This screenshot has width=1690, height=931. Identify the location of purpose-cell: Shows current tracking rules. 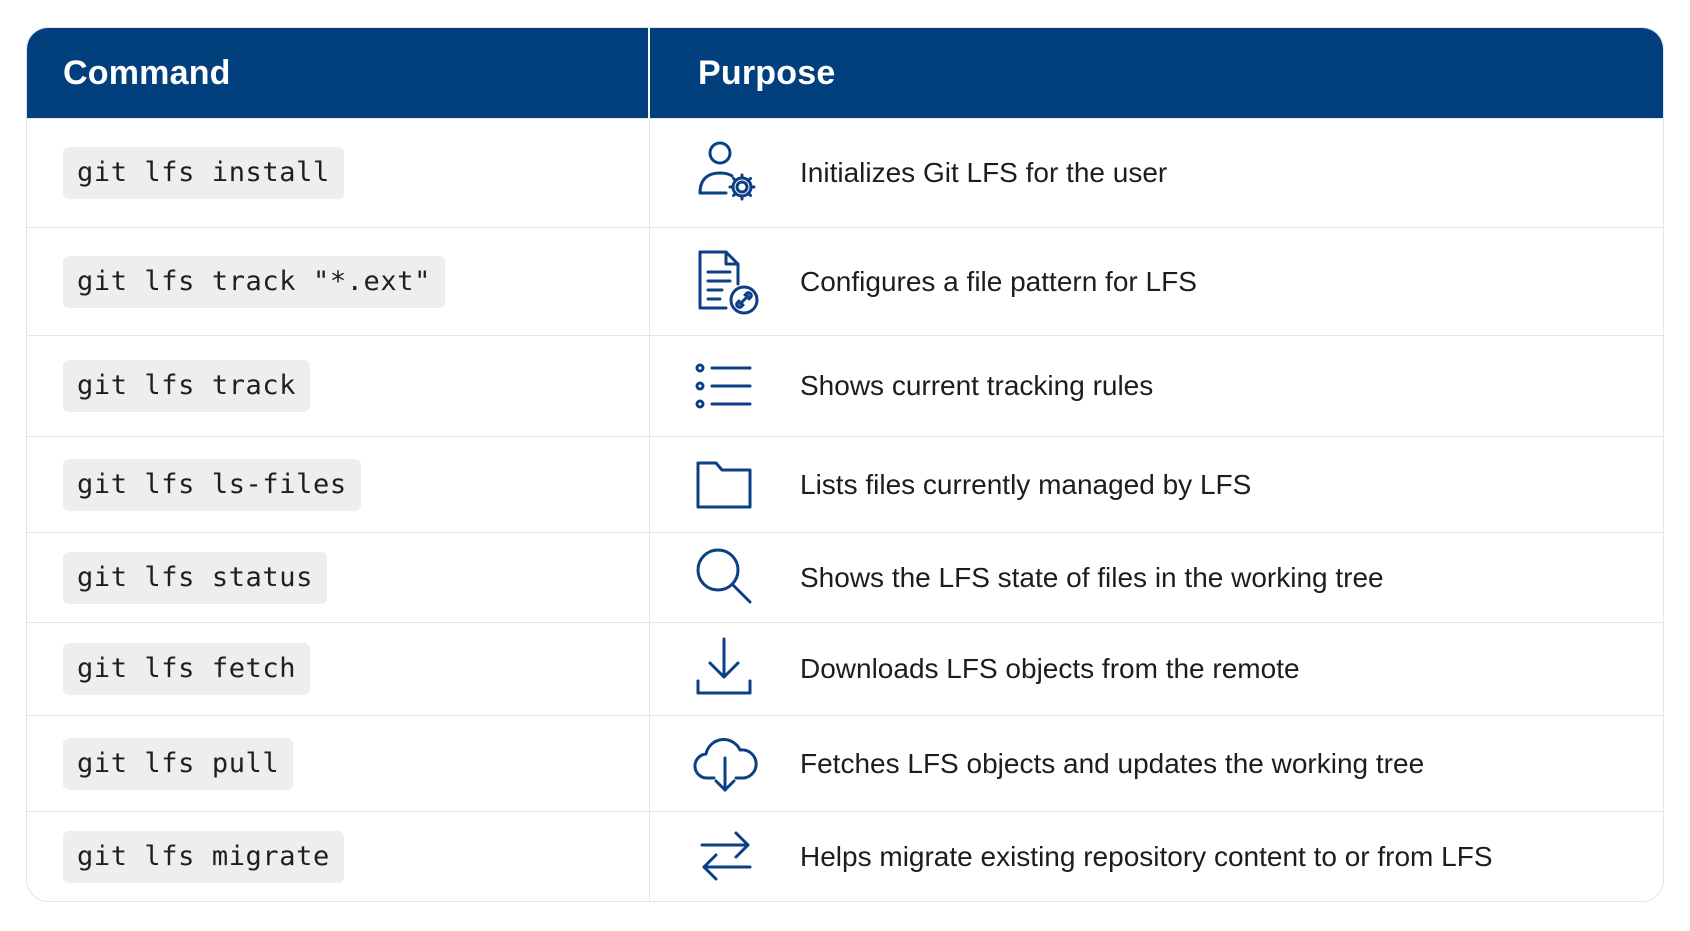
(1156, 386).